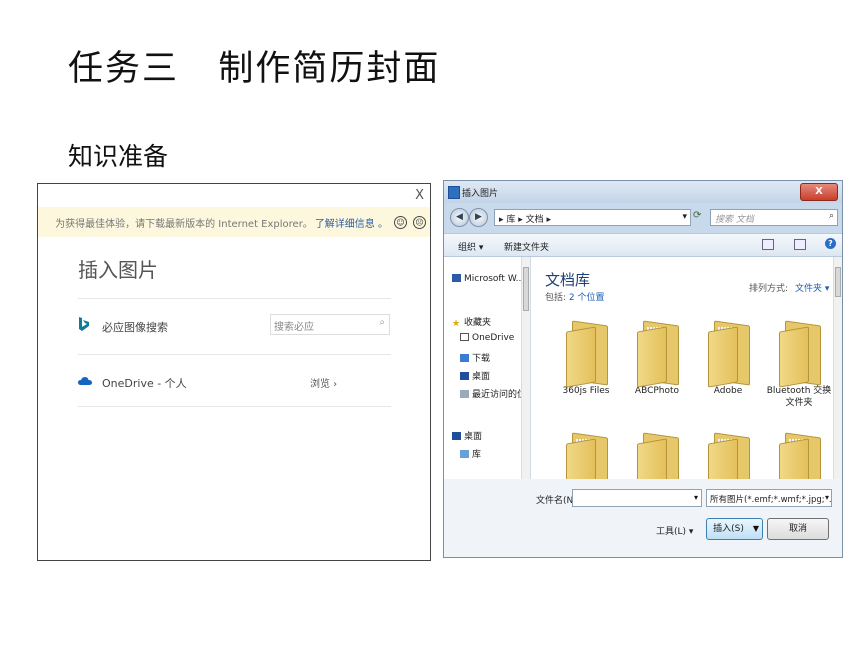  I want to click on view-icon, so click(768, 244).